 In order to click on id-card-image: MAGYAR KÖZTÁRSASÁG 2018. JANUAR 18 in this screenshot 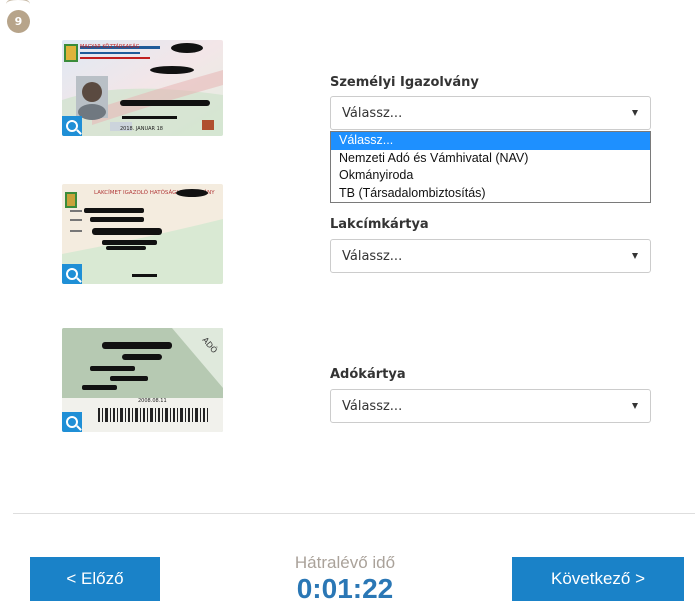, I will do `click(142, 88)`.